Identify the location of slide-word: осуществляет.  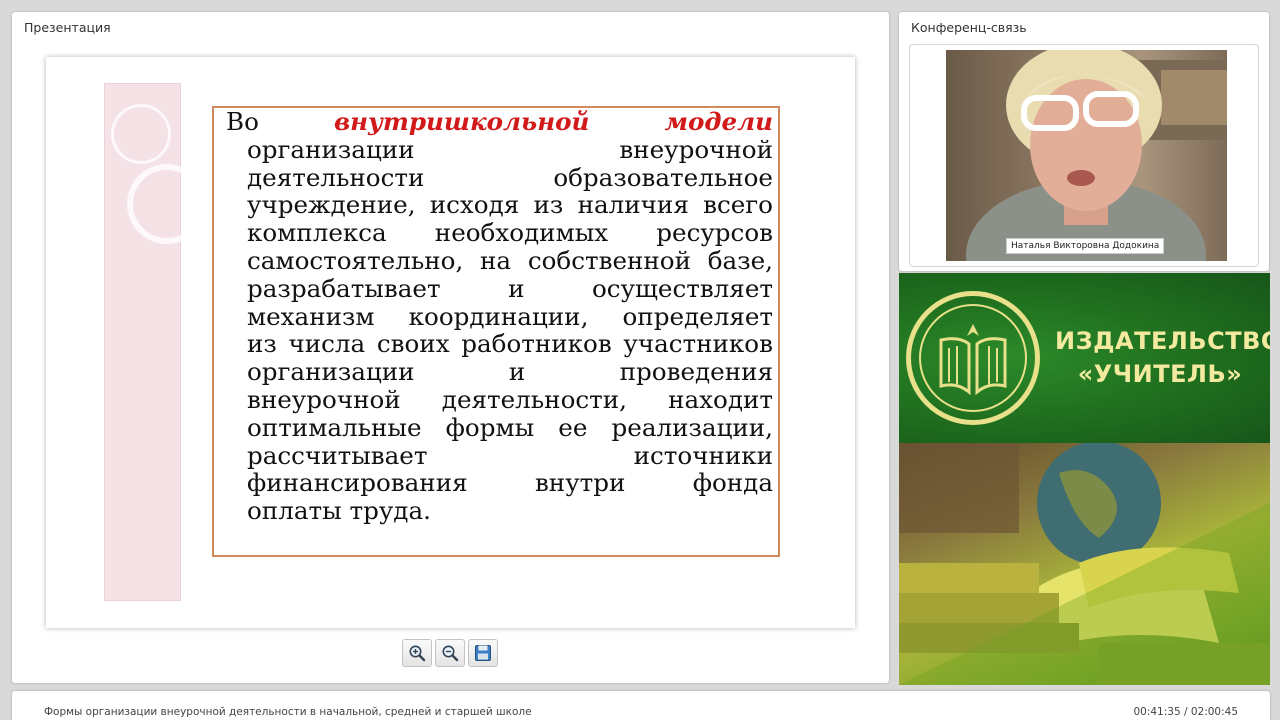
(682, 288).